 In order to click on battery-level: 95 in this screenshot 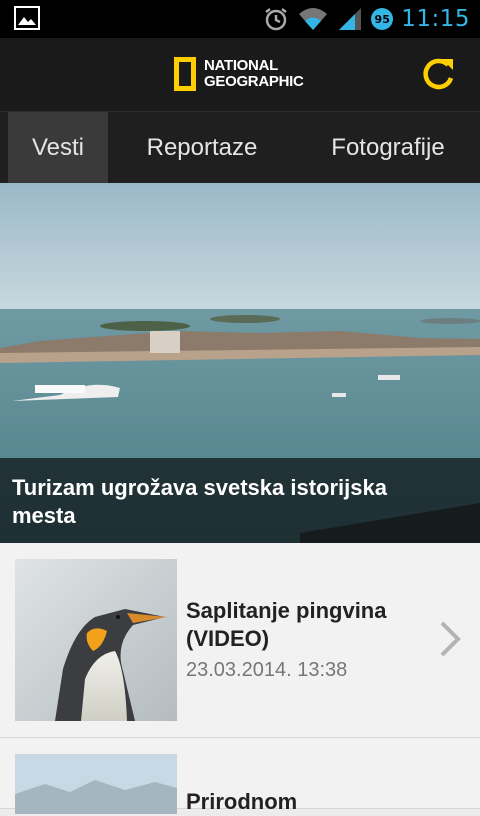, I will do `click(382, 19)`.